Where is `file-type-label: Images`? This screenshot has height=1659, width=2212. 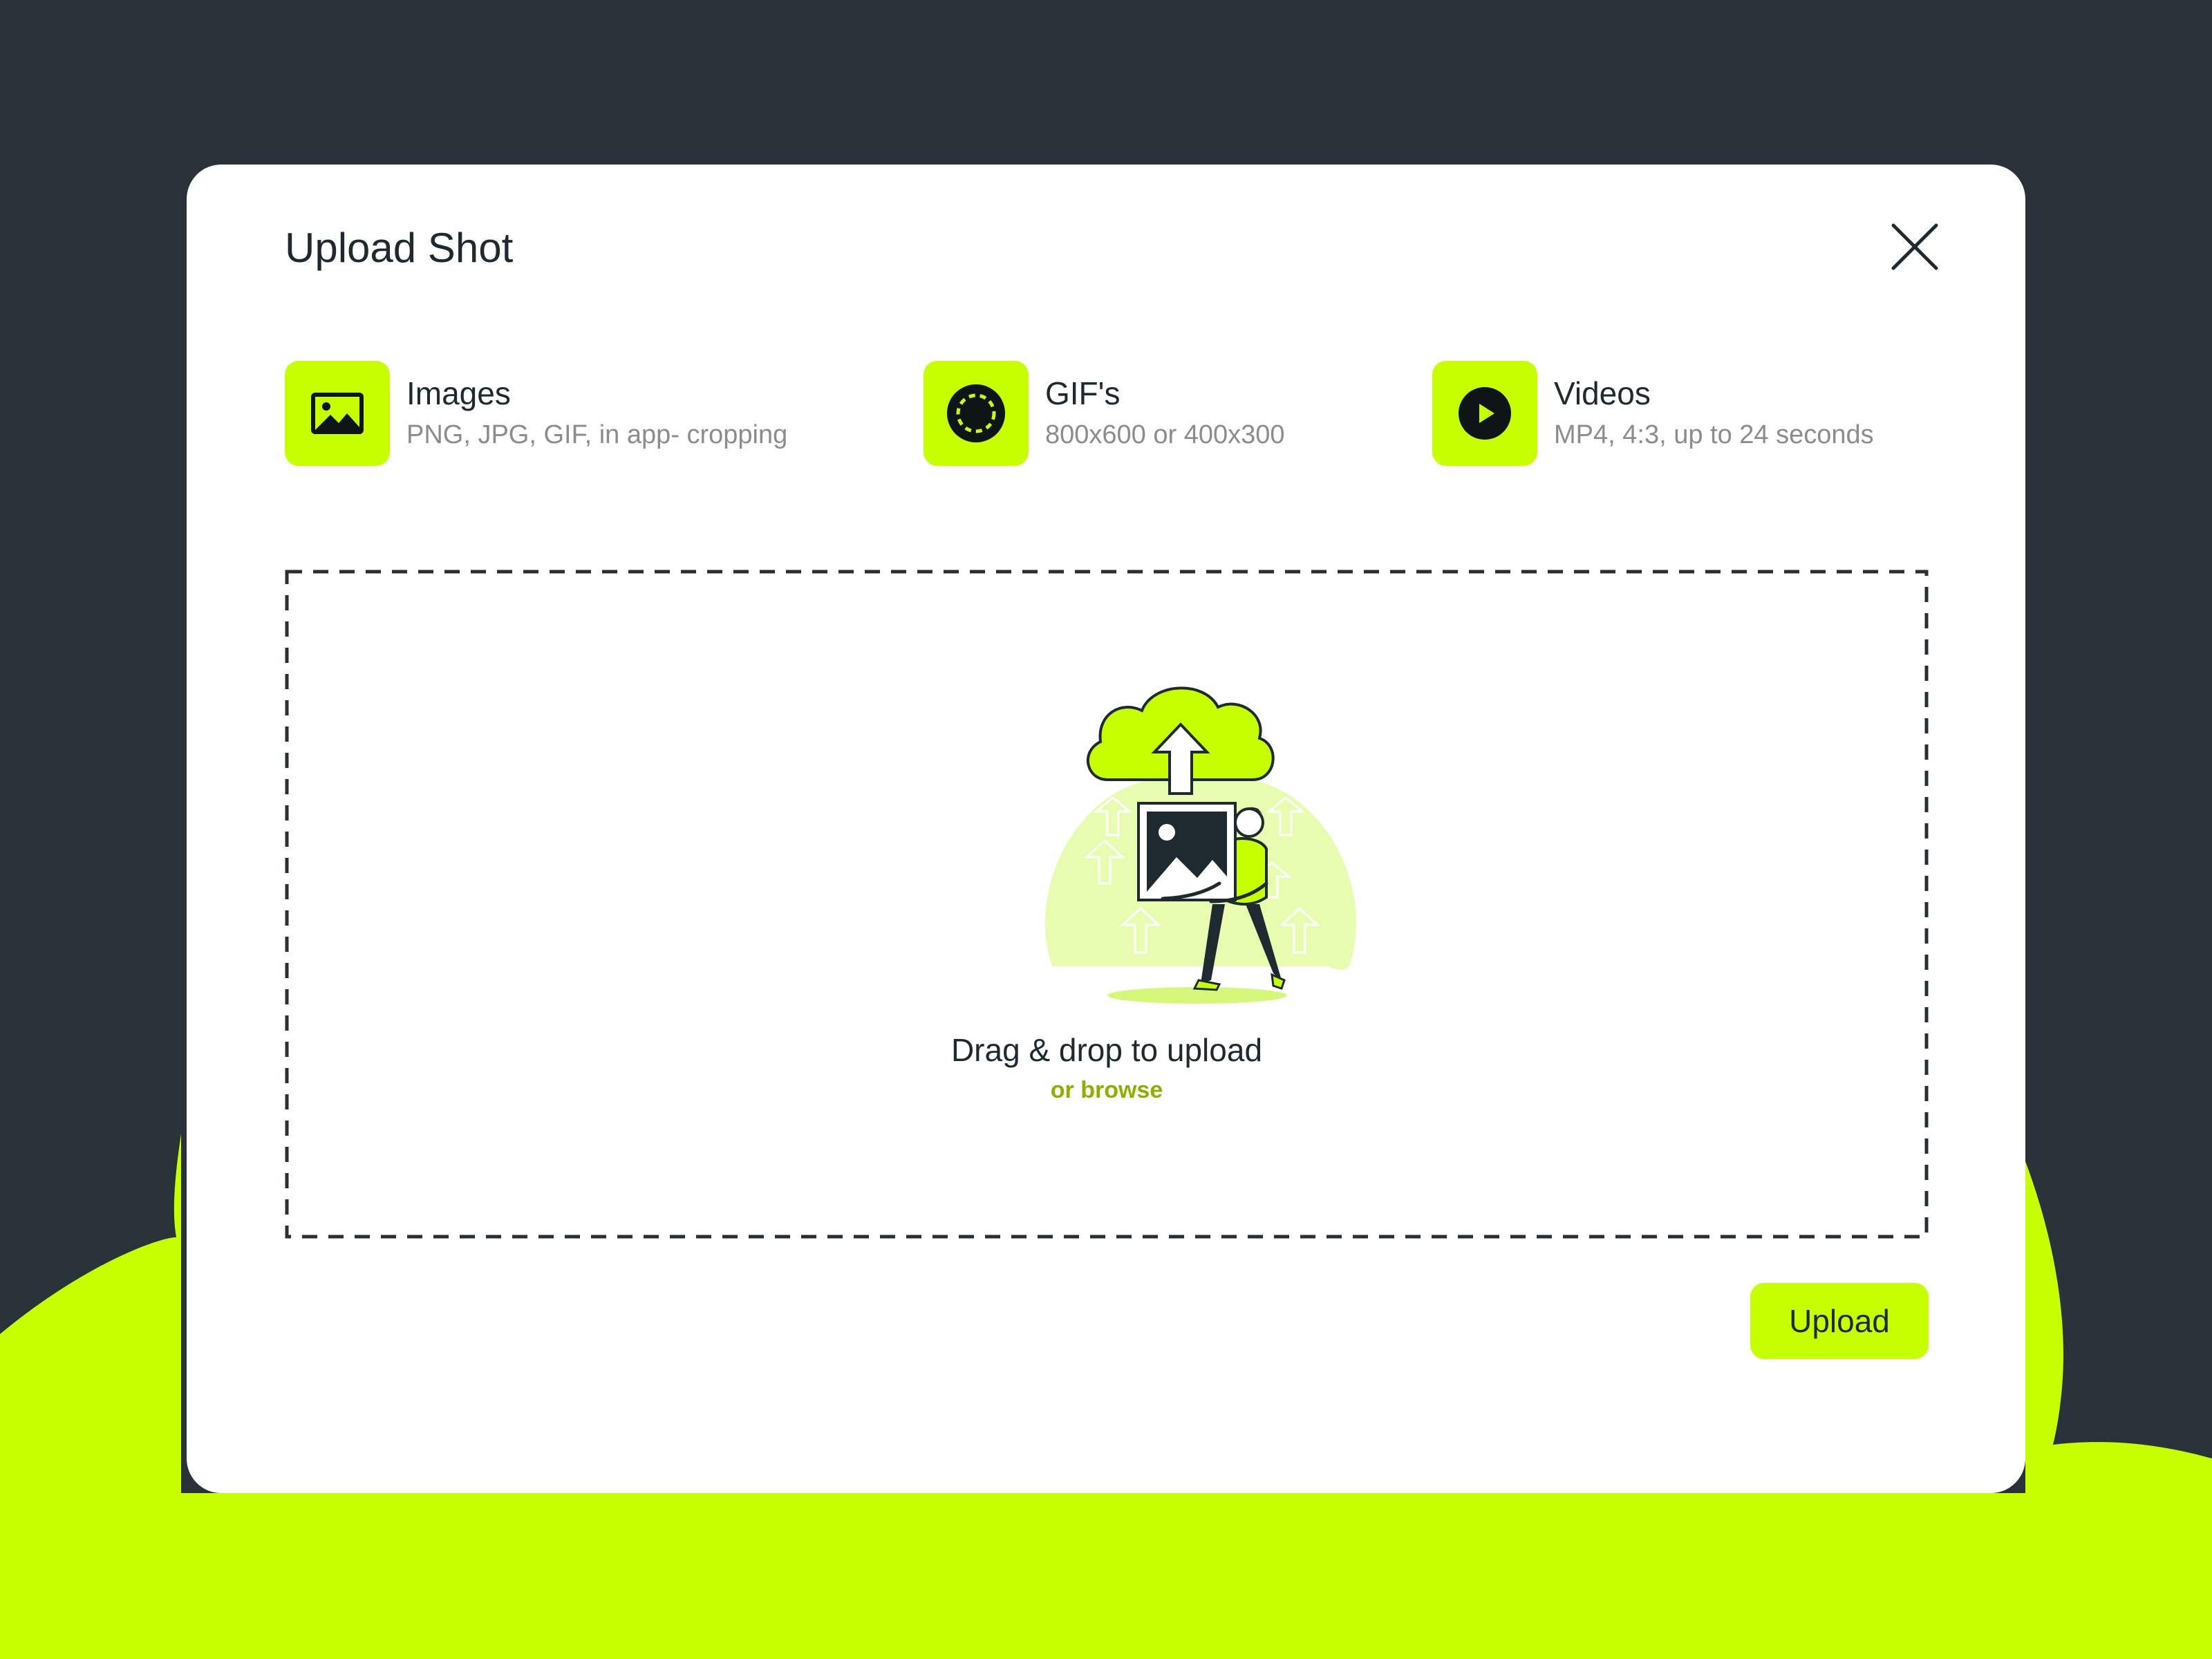
file-type-label: Images is located at coordinates (459, 393).